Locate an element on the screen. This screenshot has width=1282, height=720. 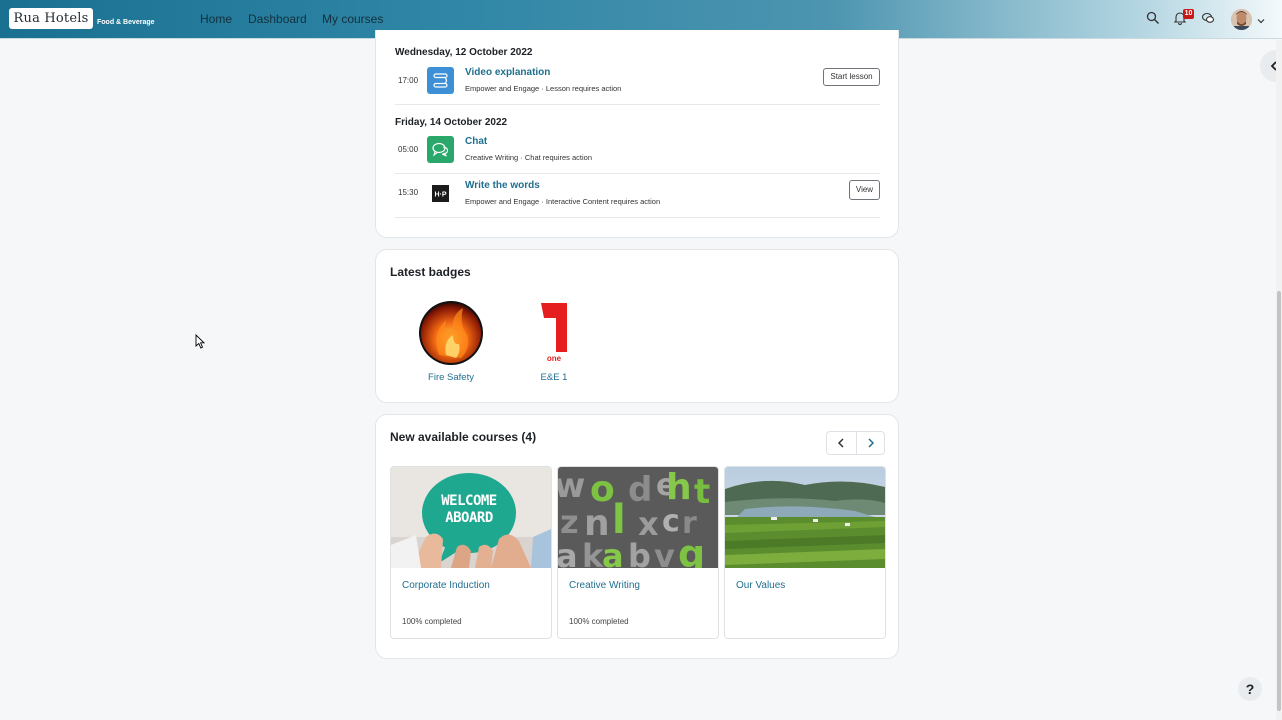
start-lesson-button: Start lesson is located at coordinates (851, 77).